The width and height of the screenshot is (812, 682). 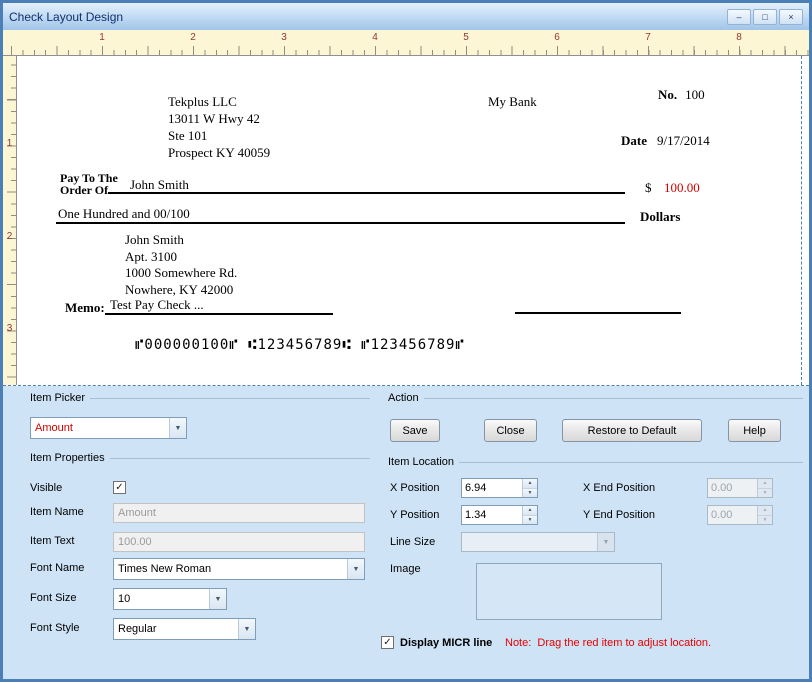 I want to click on x-position-label: X Position, so click(x=415, y=488).